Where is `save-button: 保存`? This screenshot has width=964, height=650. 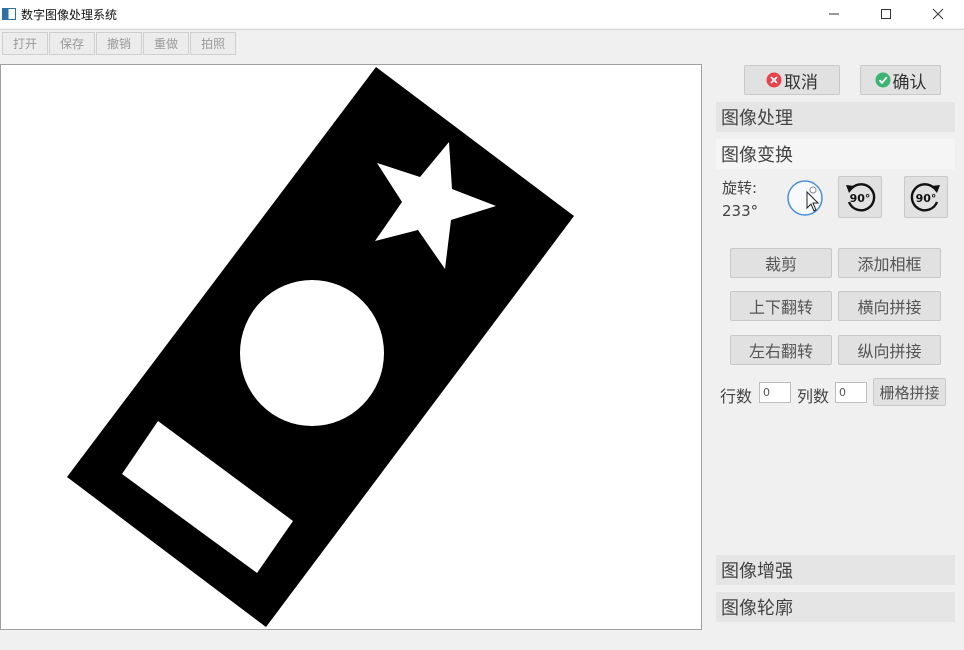 save-button: 保存 is located at coordinates (72, 43).